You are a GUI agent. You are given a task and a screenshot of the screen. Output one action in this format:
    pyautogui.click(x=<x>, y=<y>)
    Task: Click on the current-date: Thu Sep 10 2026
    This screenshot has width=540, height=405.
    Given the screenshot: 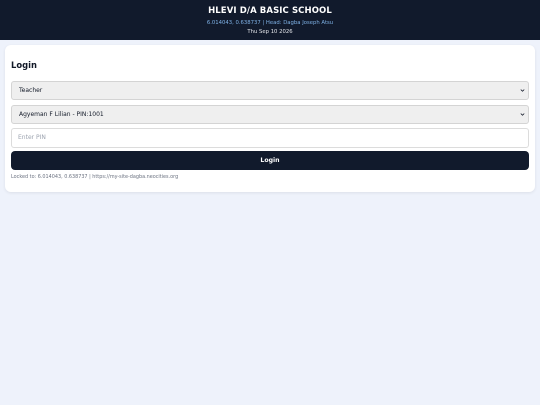 What is the action you would take?
    pyautogui.click(x=270, y=32)
    